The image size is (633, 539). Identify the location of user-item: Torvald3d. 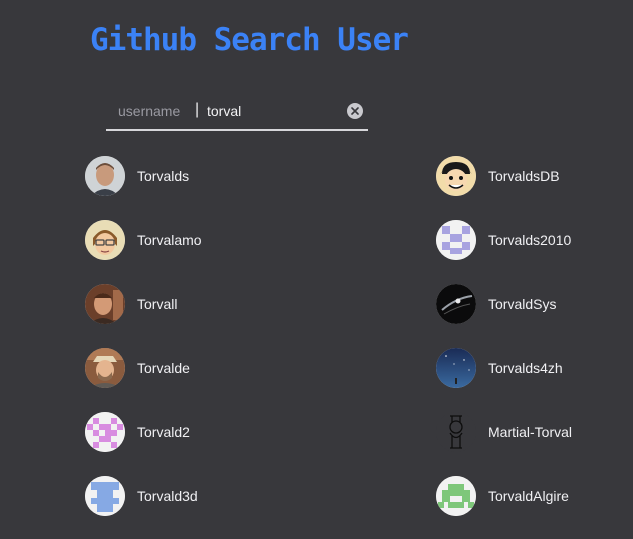
(141, 496).